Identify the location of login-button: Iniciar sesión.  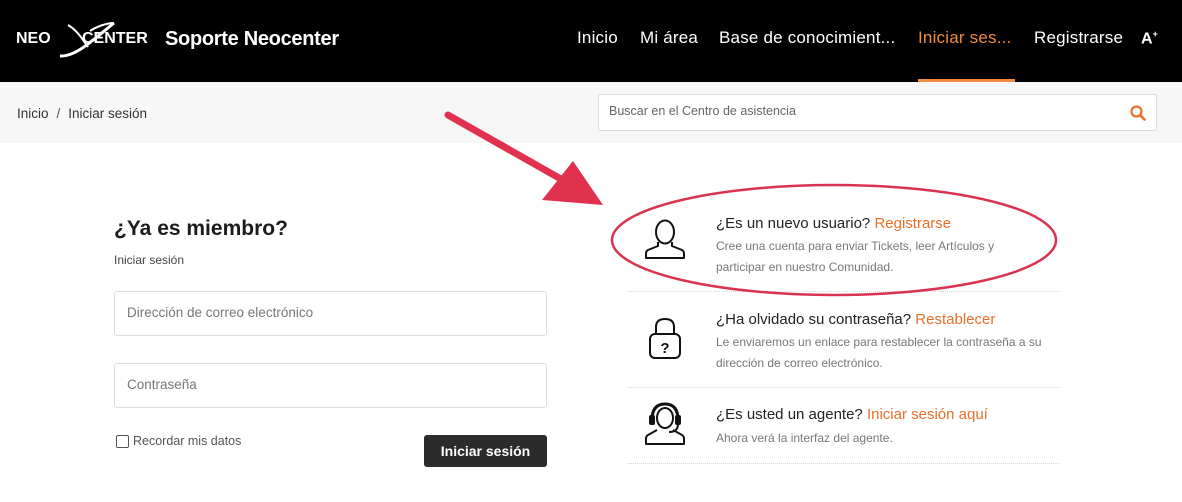
(485, 451).